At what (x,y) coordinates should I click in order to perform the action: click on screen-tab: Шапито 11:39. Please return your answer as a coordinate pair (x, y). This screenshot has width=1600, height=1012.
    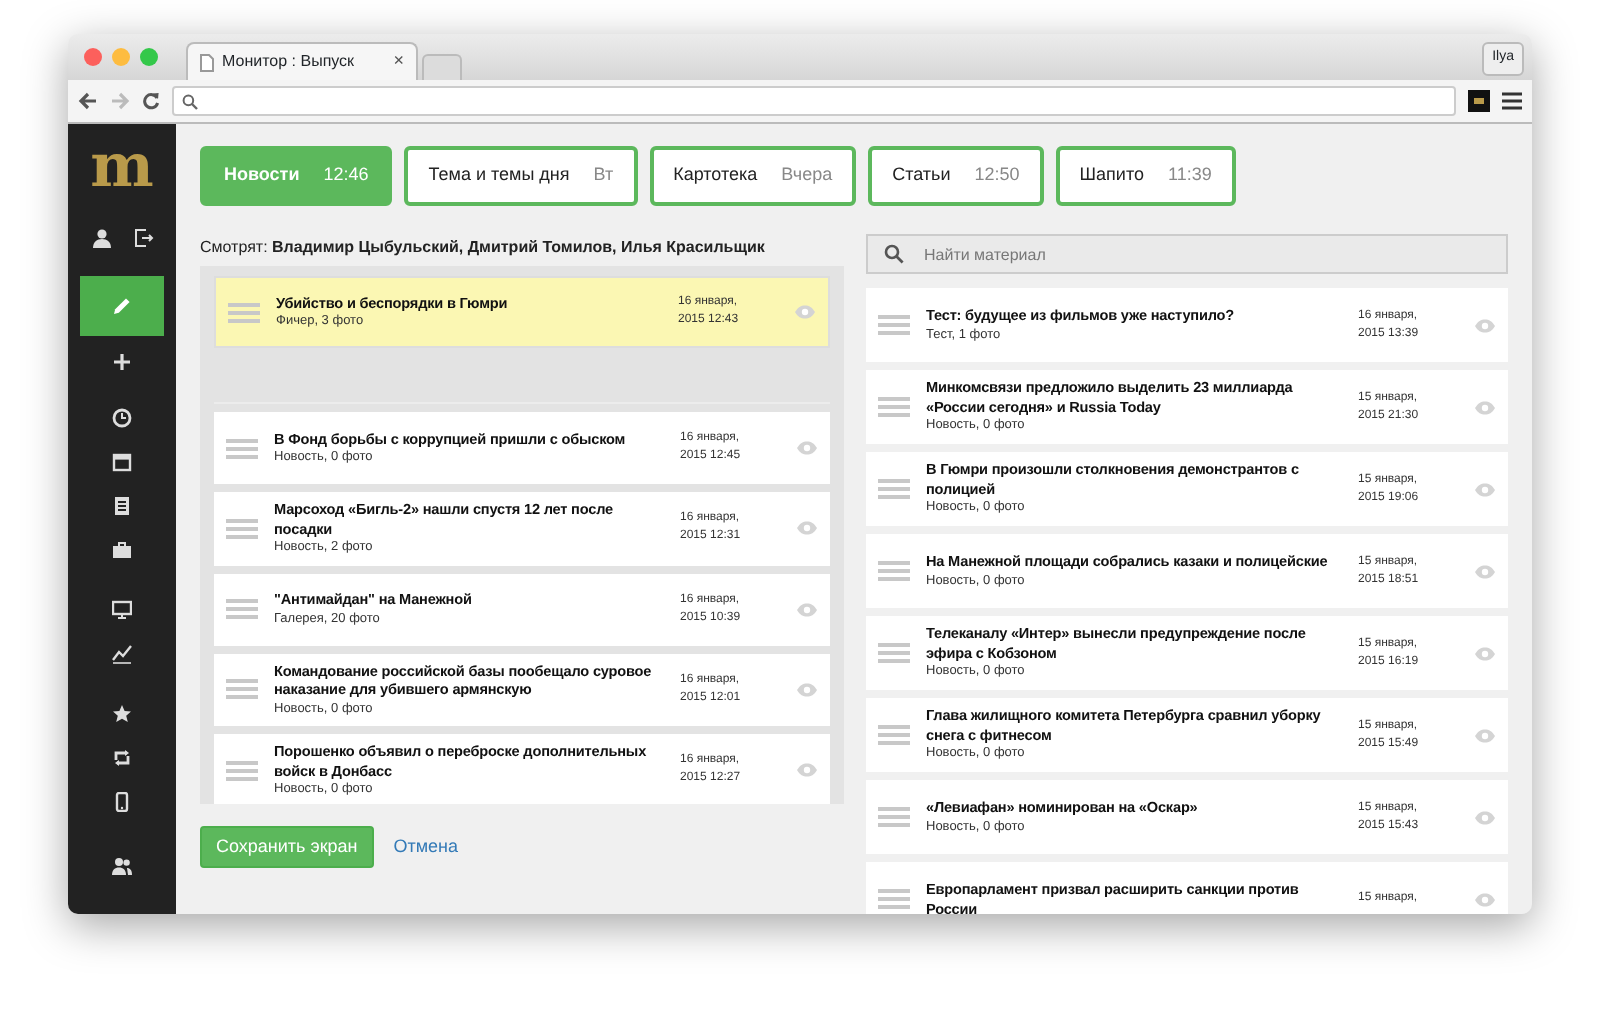
    Looking at the image, I should click on (1145, 176).